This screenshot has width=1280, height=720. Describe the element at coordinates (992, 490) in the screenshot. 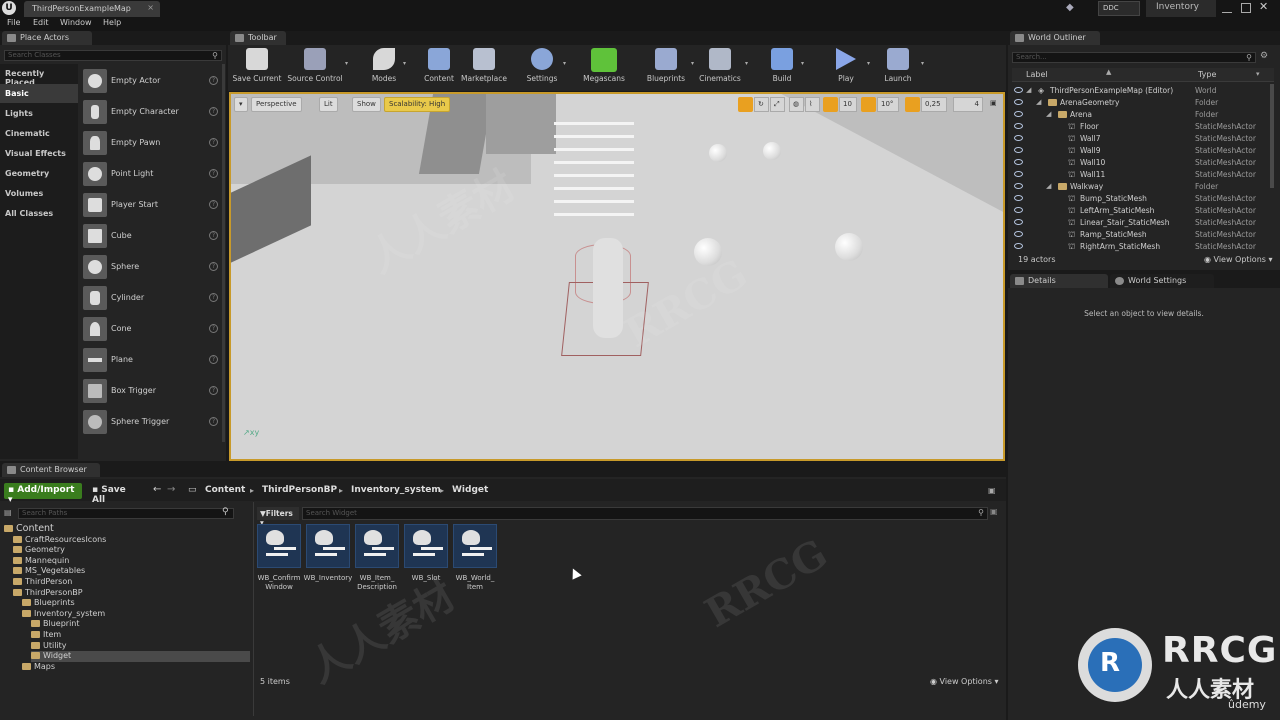

I see `lock-icon: ▣` at that location.